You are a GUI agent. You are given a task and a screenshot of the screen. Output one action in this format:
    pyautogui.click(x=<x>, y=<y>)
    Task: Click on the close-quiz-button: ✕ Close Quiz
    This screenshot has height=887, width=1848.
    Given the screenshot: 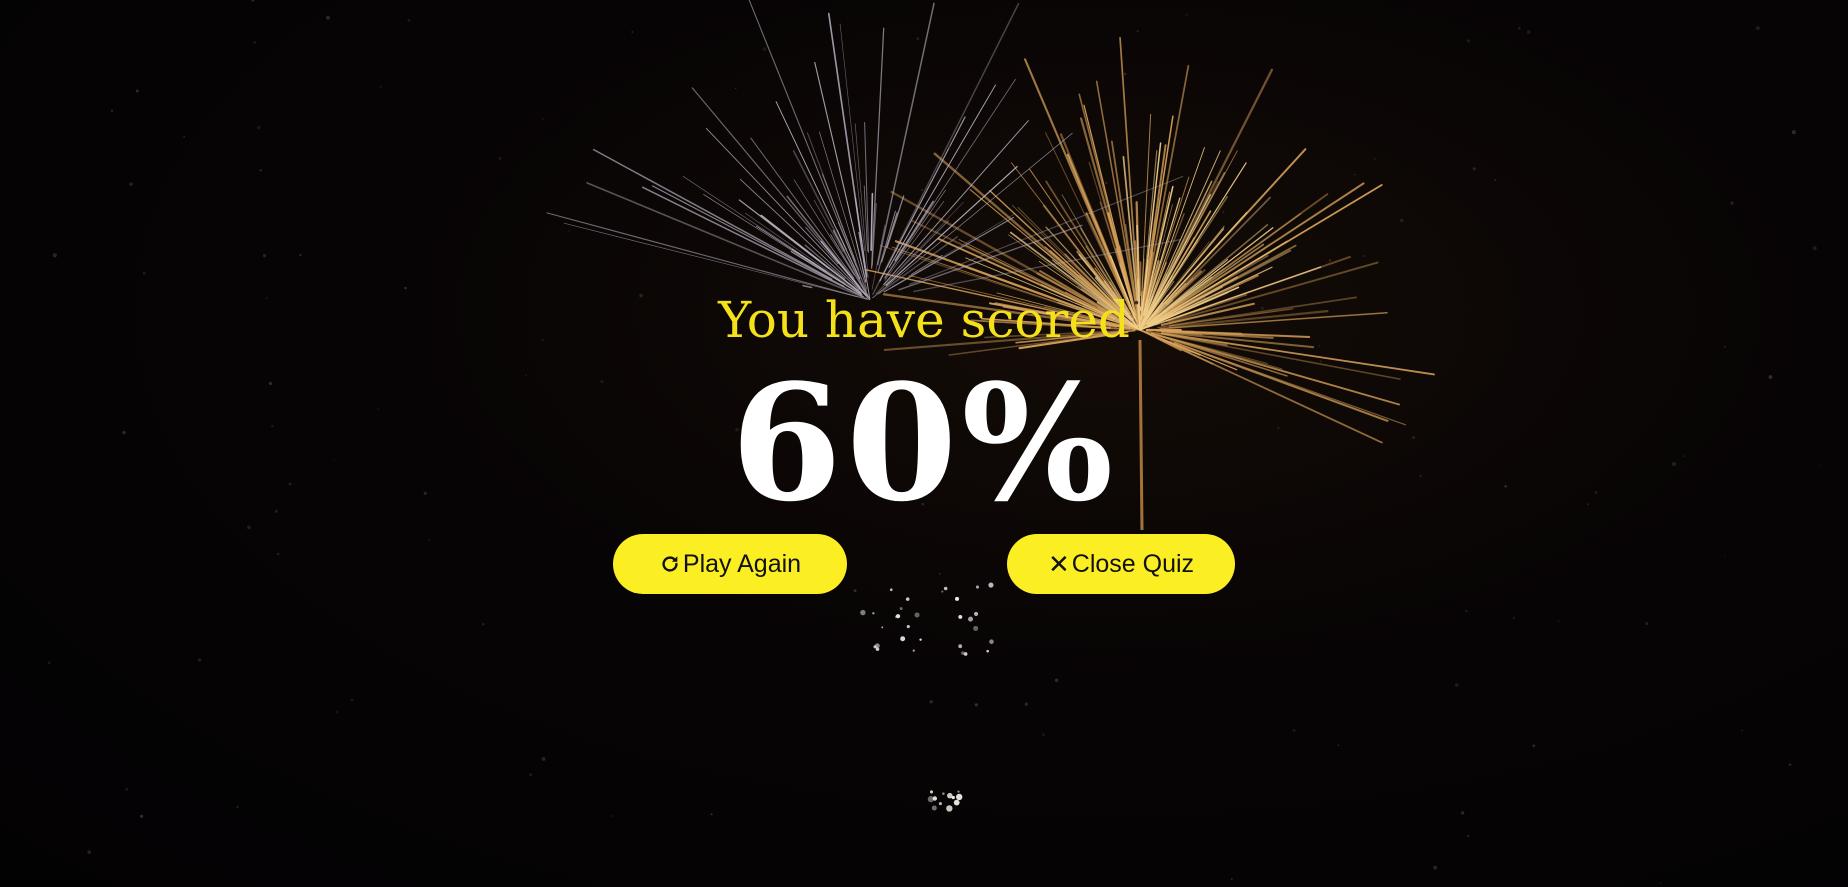 What is the action you would take?
    pyautogui.click(x=1121, y=564)
    